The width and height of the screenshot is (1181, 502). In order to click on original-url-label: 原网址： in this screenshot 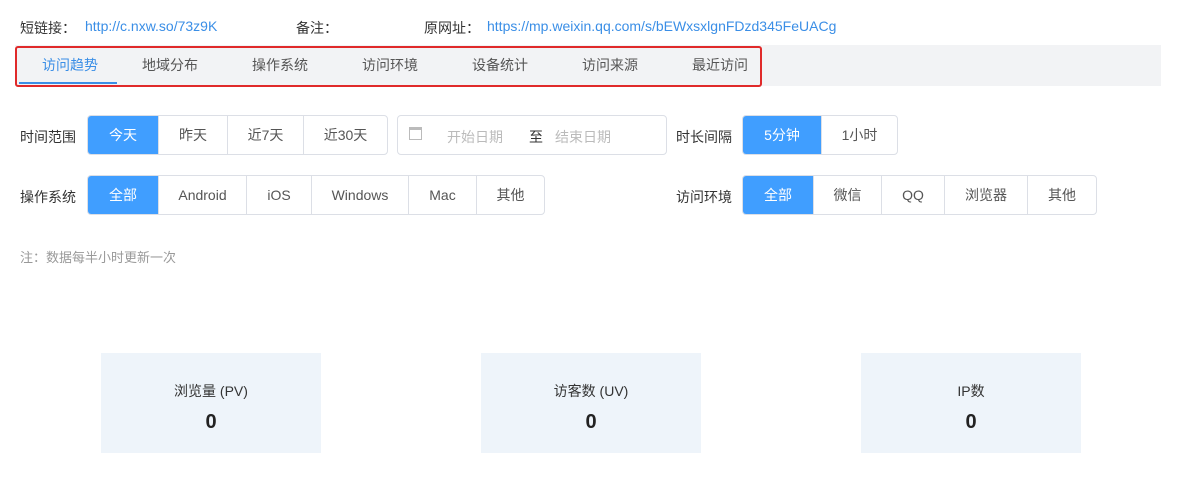, I will do `click(452, 28)`.